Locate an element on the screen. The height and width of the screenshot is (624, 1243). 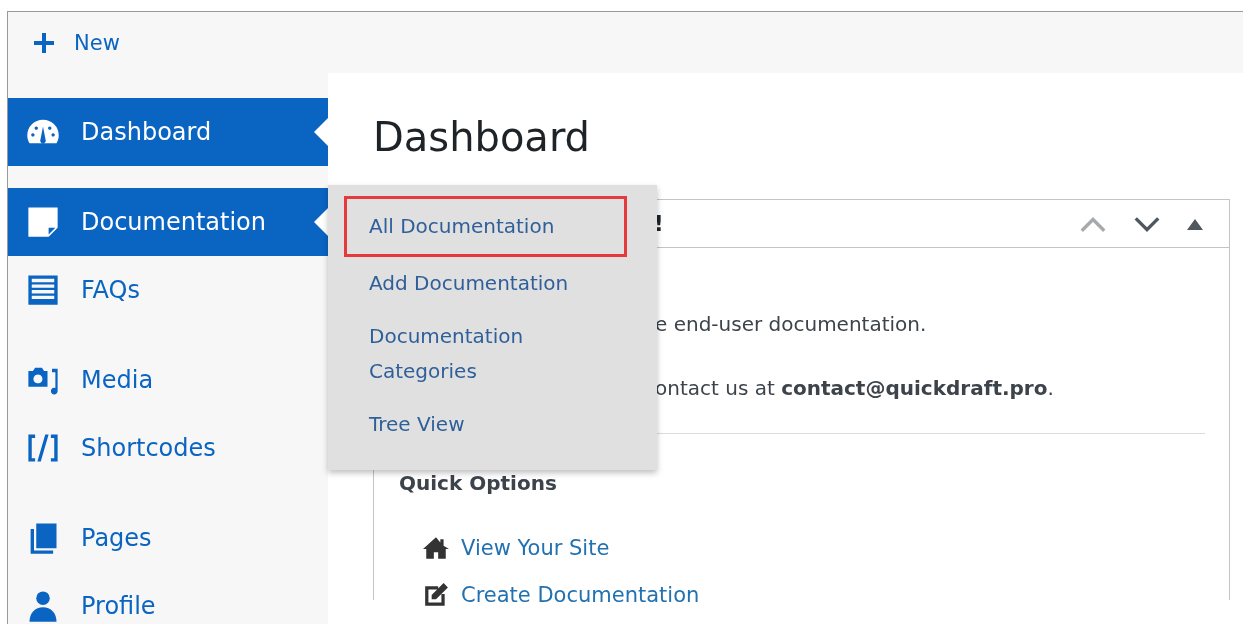
sidebar-item: Media is located at coordinates (168, 380).